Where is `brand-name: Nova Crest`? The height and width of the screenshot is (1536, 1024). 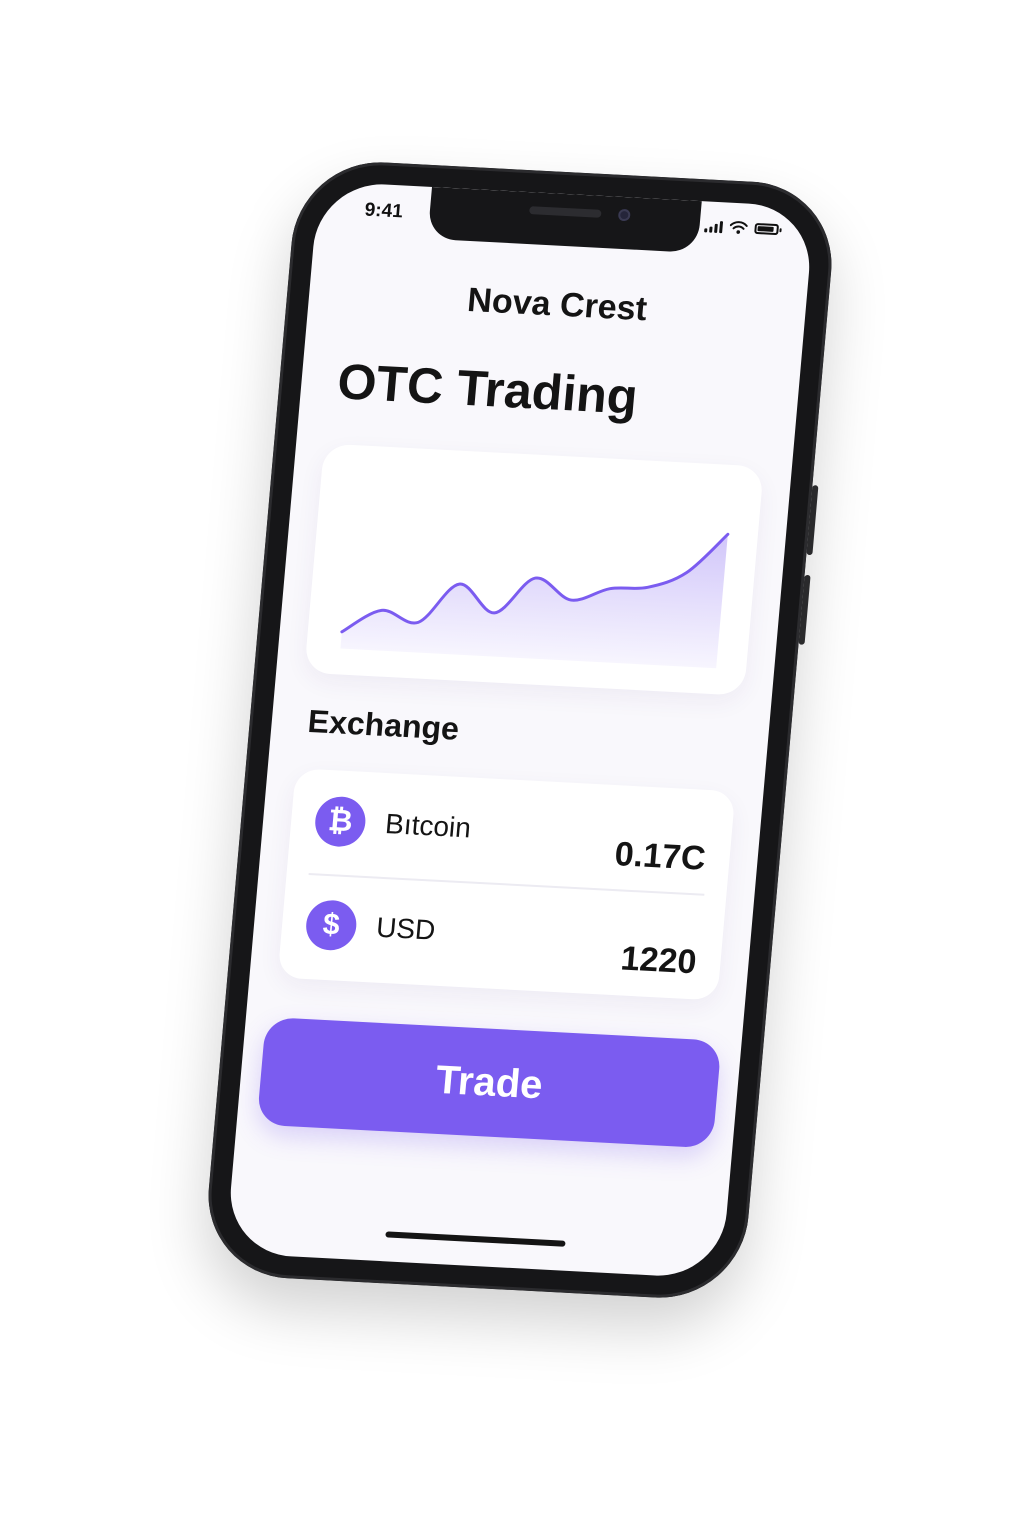 brand-name: Nova Crest is located at coordinates (557, 304).